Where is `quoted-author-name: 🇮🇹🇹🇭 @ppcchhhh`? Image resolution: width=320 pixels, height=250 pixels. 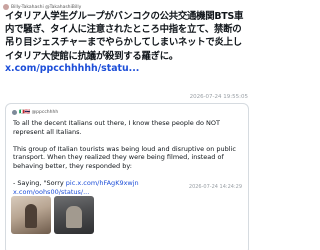 quoted-author-name: 🇮🇹🇹🇭 @ppcchhhh is located at coordinates (38, 112).